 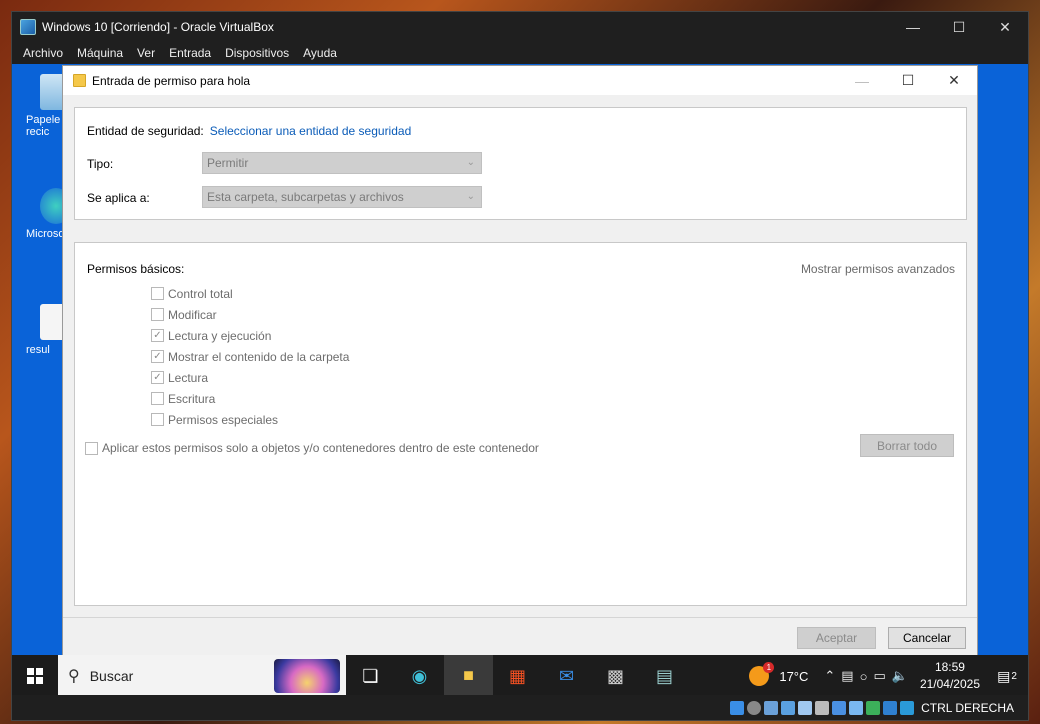 I want to click on menu-entrada: Entrada, so click(x=190, y=53).